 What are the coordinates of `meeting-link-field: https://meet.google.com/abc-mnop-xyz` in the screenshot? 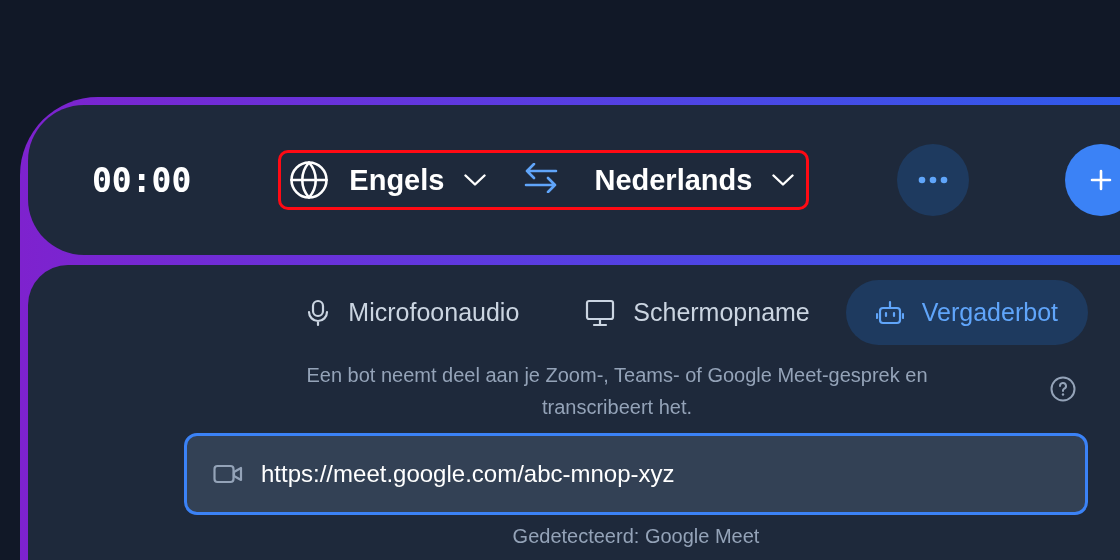 It's located at (636, 474).